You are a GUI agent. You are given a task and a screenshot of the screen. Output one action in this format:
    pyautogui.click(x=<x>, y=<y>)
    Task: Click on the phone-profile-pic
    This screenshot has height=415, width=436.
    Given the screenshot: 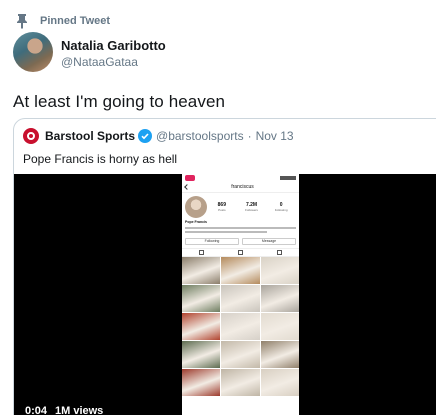 What is the action you would take?
    pyautogui.click(x=196, y=207)
    